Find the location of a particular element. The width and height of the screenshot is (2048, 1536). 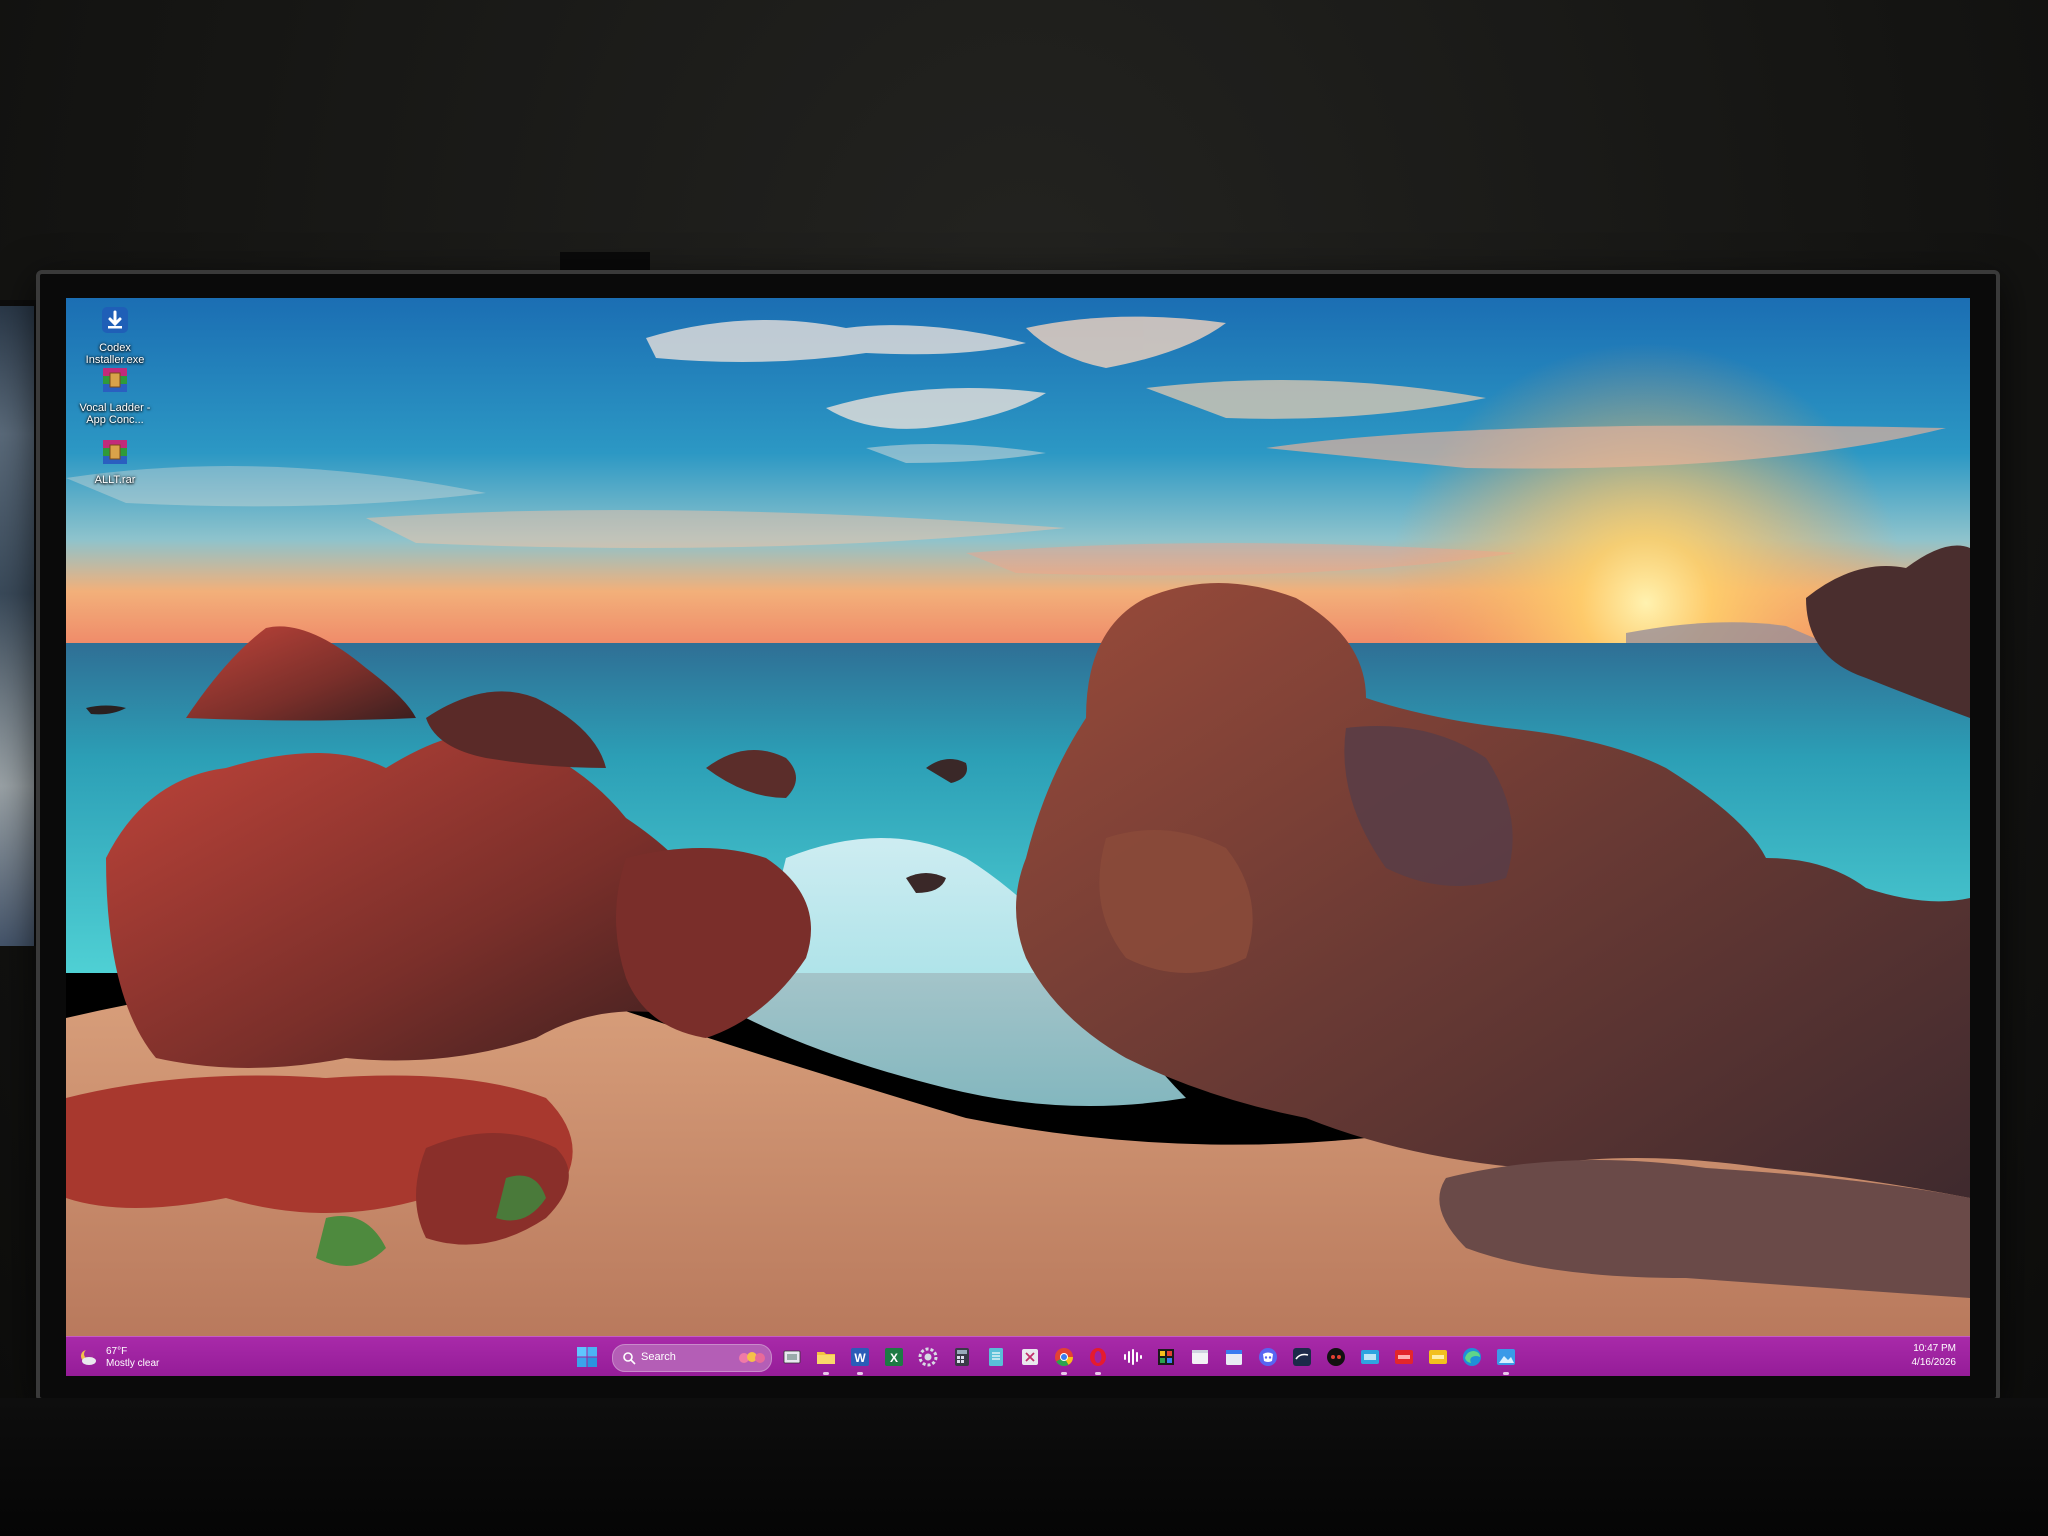

taskbar-media-app is located at coordinates (1166, 1357).